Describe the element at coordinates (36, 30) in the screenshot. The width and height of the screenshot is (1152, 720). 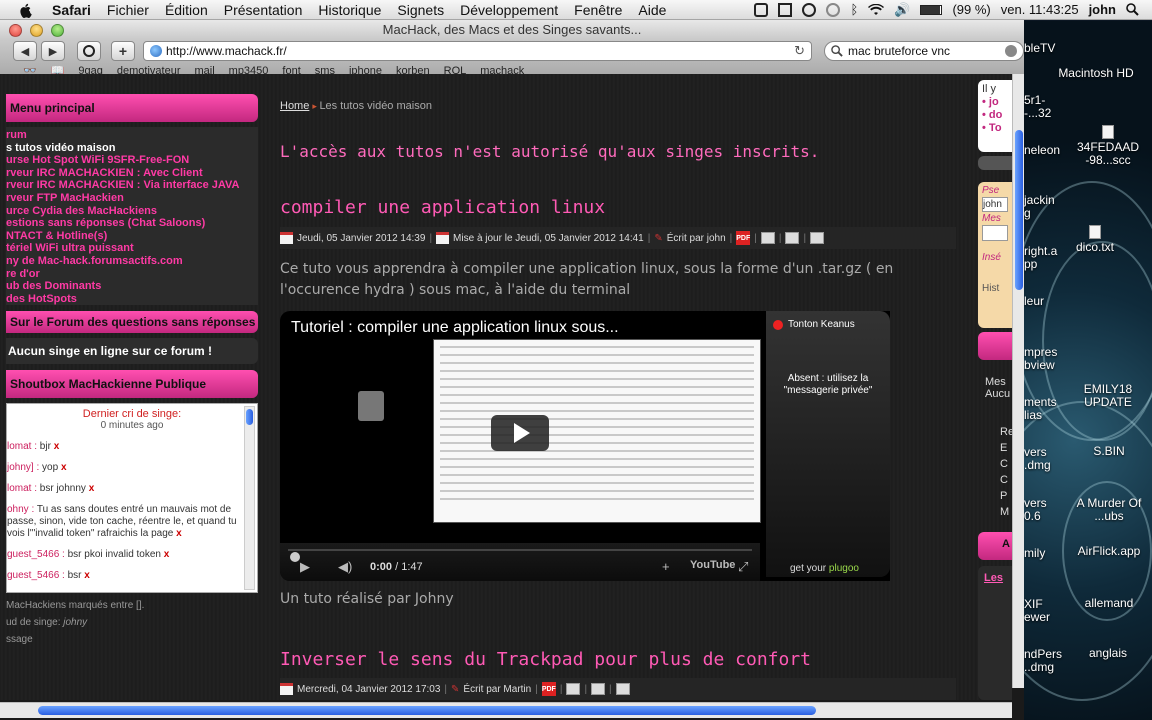
I see `minimize-window-button` at that location.